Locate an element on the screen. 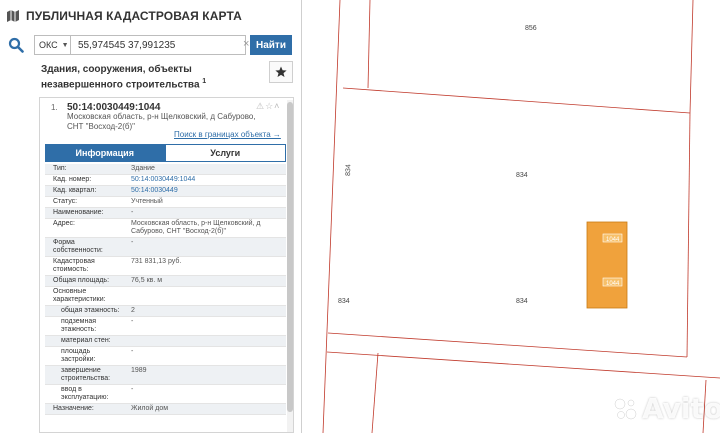  avito-logo-icon is located at coordinates (625, 408).